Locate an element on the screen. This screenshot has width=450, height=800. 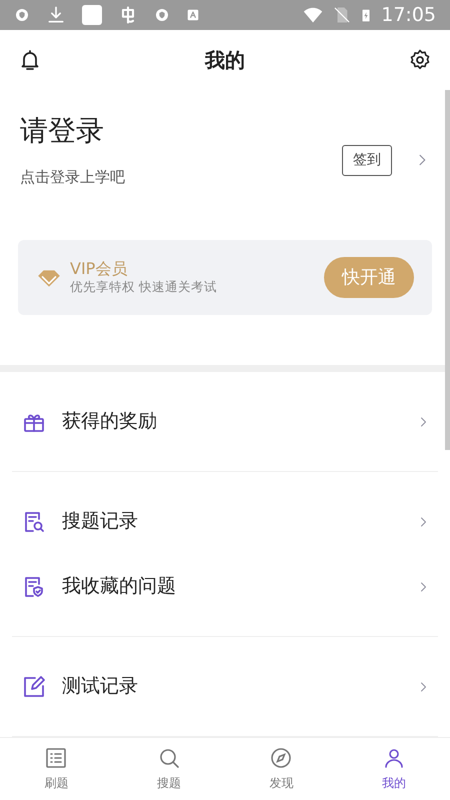
menu-item: 搜题记录 is located at coordinates (225, 521).